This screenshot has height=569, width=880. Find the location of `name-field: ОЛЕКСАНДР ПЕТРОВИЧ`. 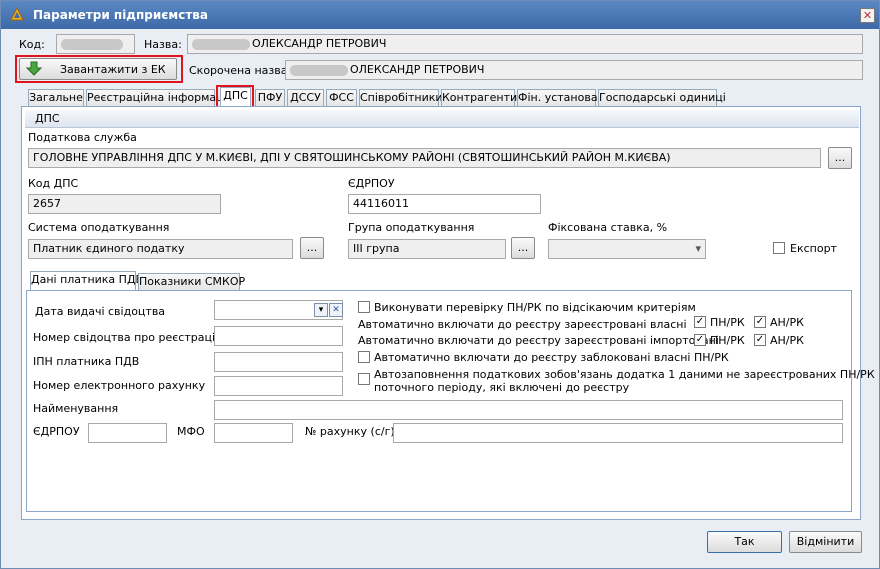

name-field: ОЛЕКСАНДР ПЕТРОВИЧ is located at coordinates (525, 44).